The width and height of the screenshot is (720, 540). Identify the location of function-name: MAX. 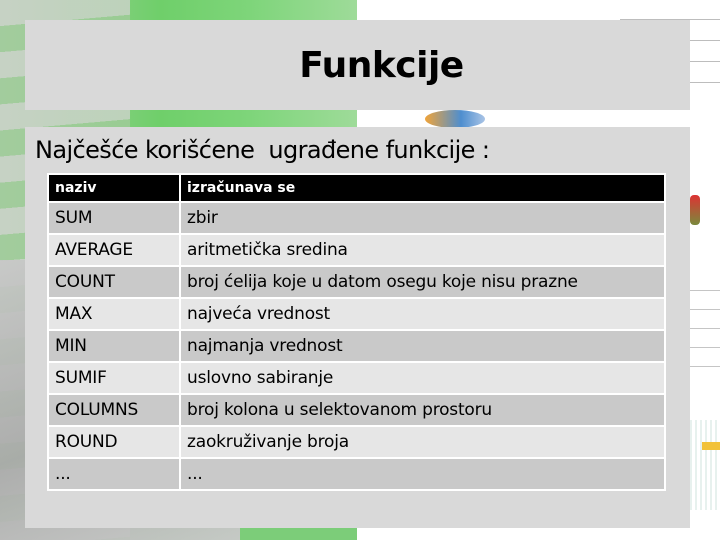
(114, 314).